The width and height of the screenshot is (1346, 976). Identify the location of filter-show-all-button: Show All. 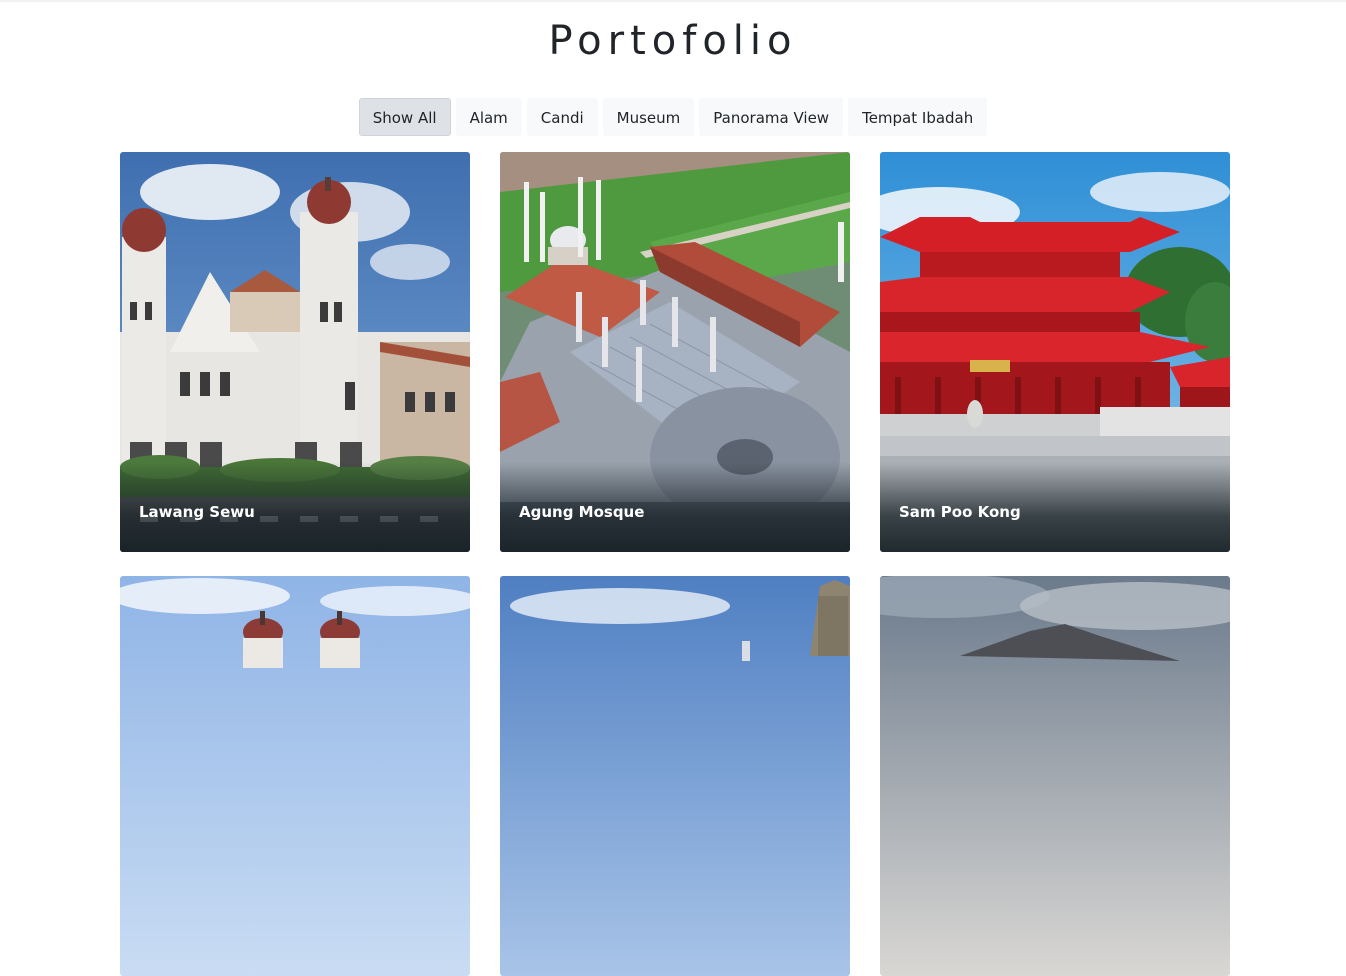
(404, 117).